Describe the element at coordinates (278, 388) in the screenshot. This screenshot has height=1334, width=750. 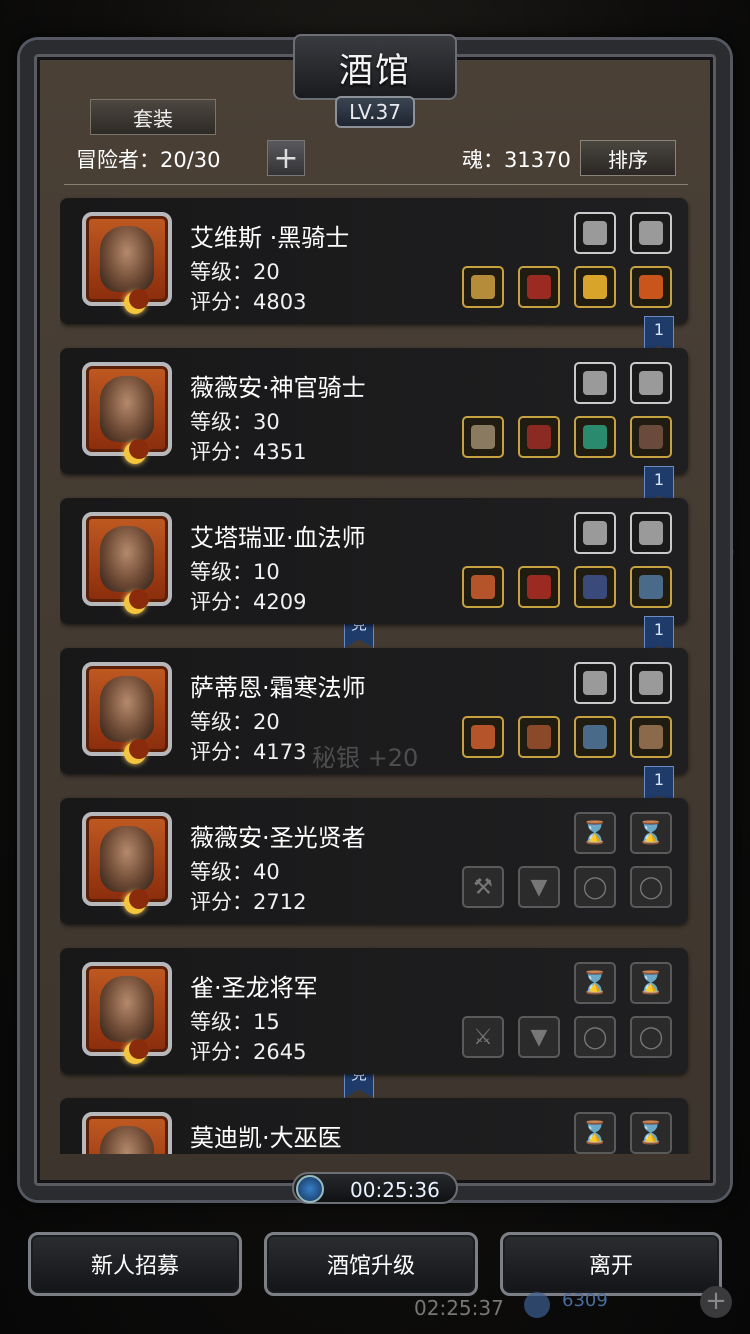
I see `hero-name: 薇薇安·神官骑士` at that location.